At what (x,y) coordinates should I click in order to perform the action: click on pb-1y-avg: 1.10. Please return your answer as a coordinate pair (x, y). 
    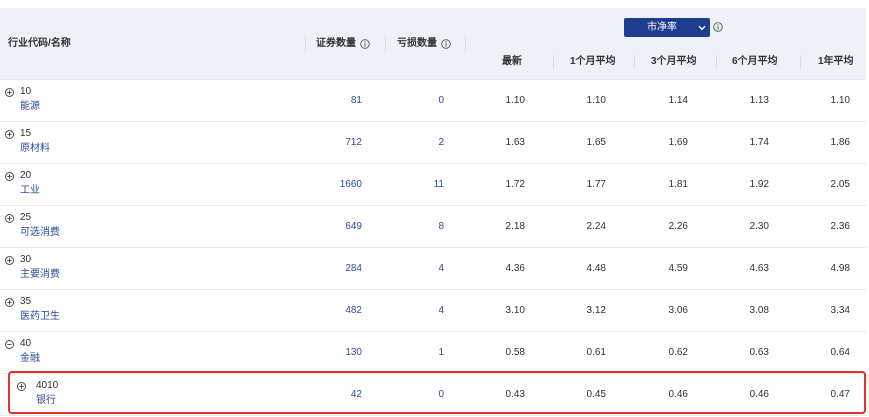
    Looking at the image, I should click on (840, 100).